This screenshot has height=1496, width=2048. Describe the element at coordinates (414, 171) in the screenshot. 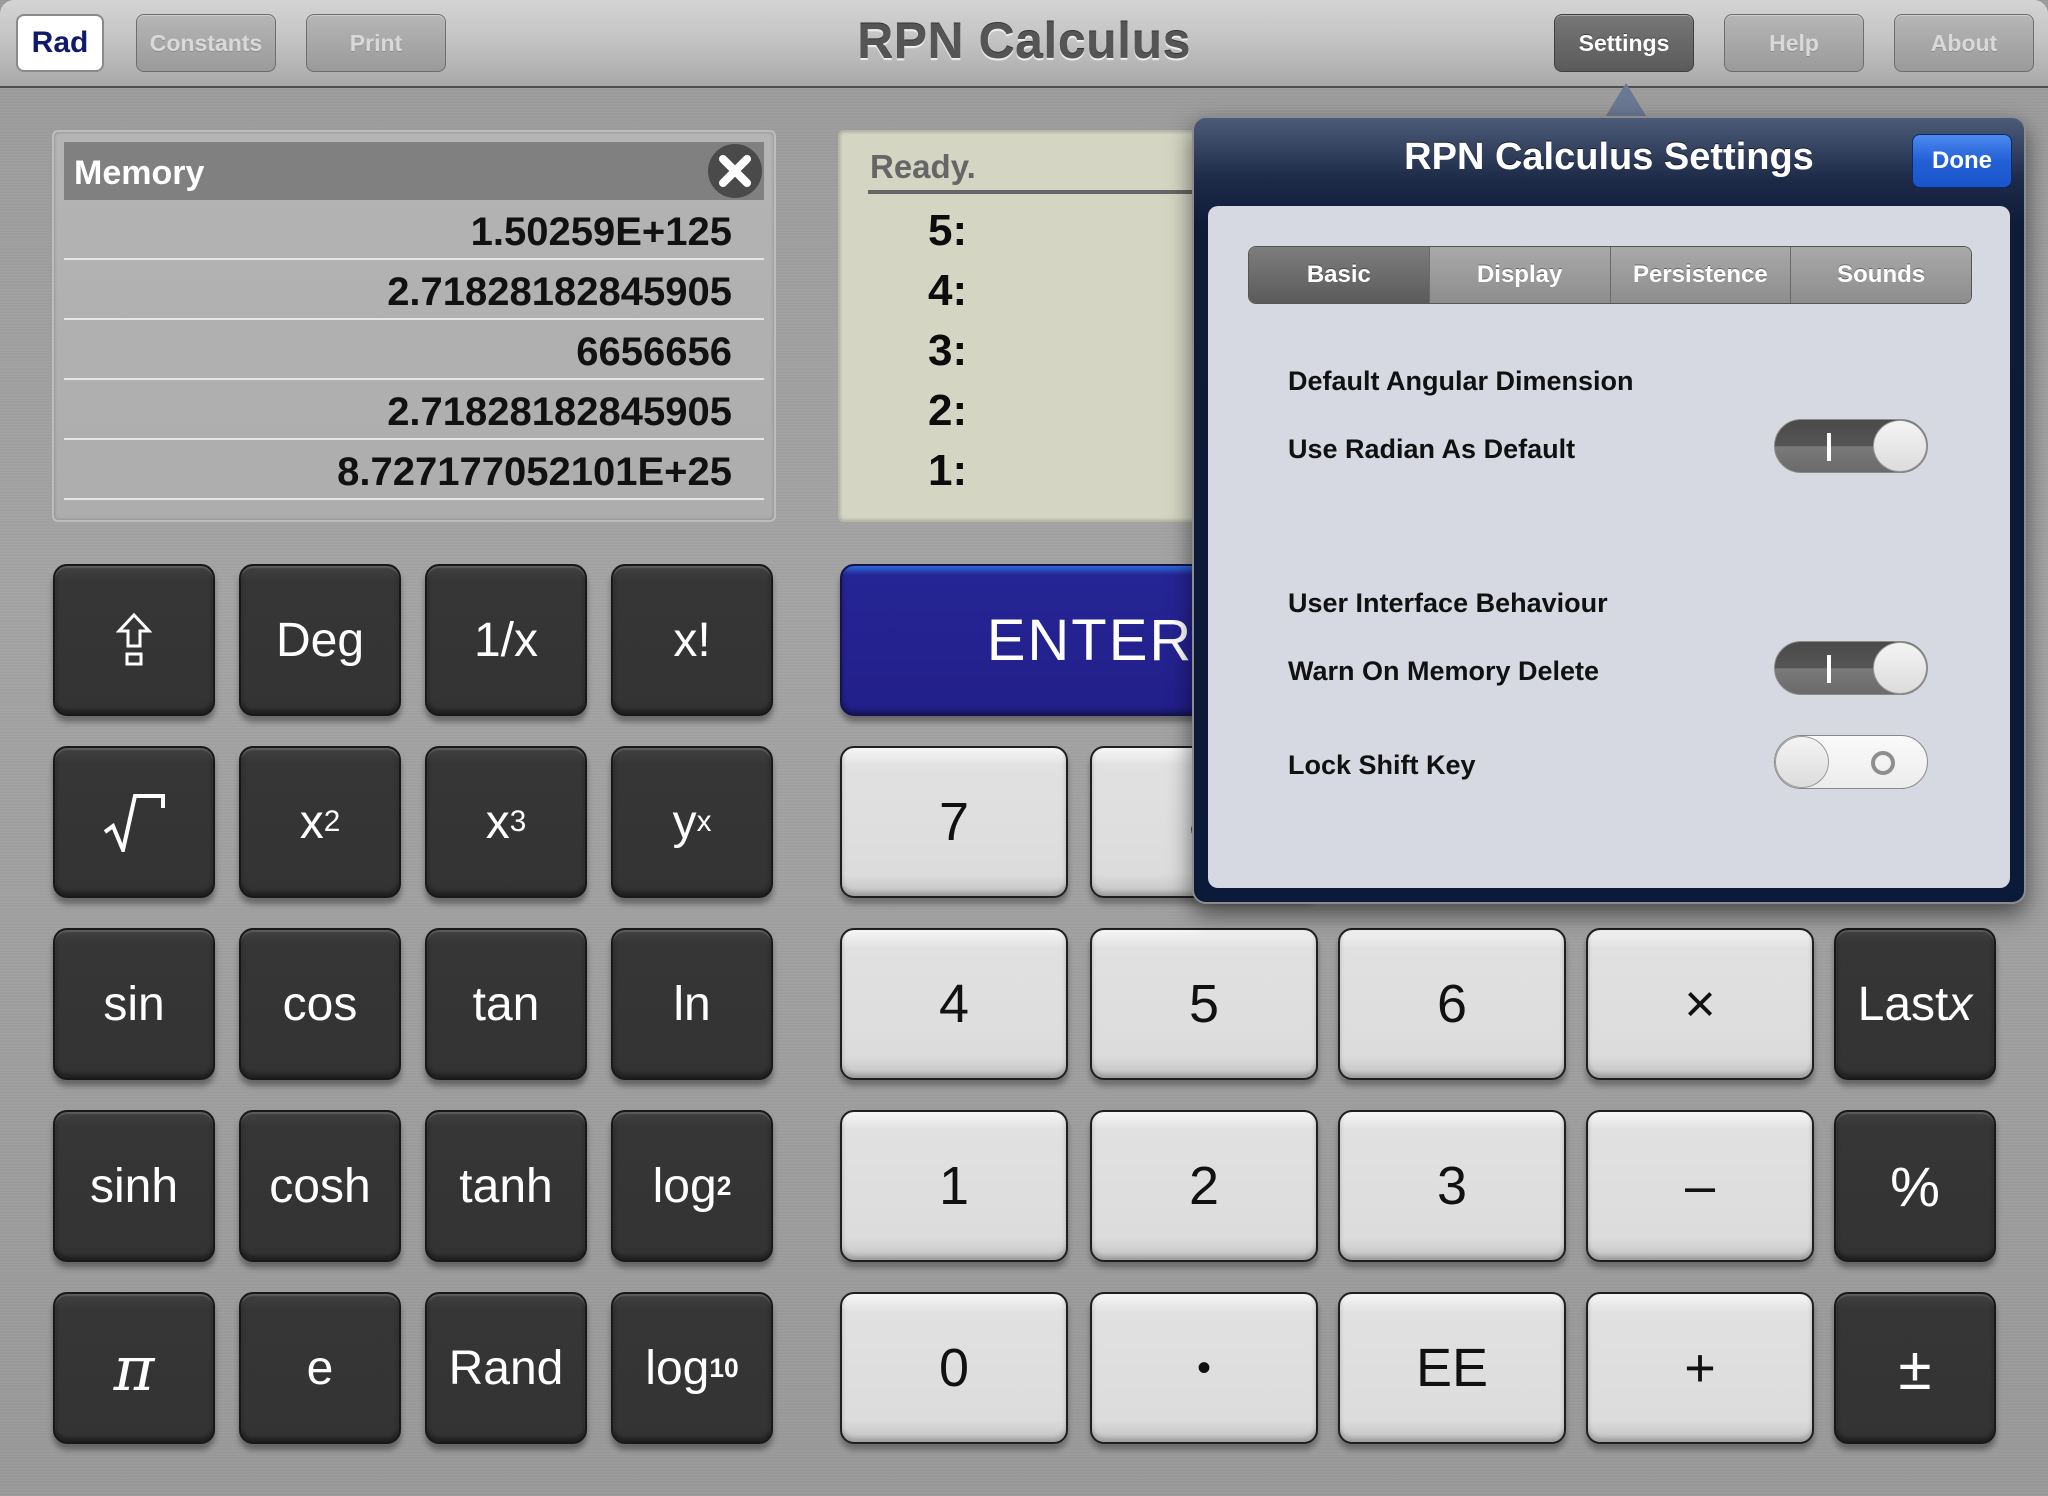

I see `memory-header: Memory` at that location.